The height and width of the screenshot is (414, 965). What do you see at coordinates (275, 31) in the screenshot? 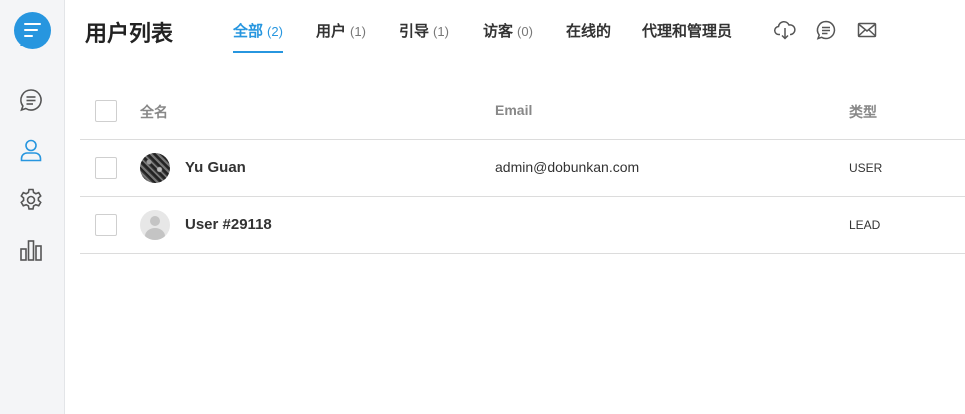
I see `tab-count: (2)` at bounding box center [275, 31].